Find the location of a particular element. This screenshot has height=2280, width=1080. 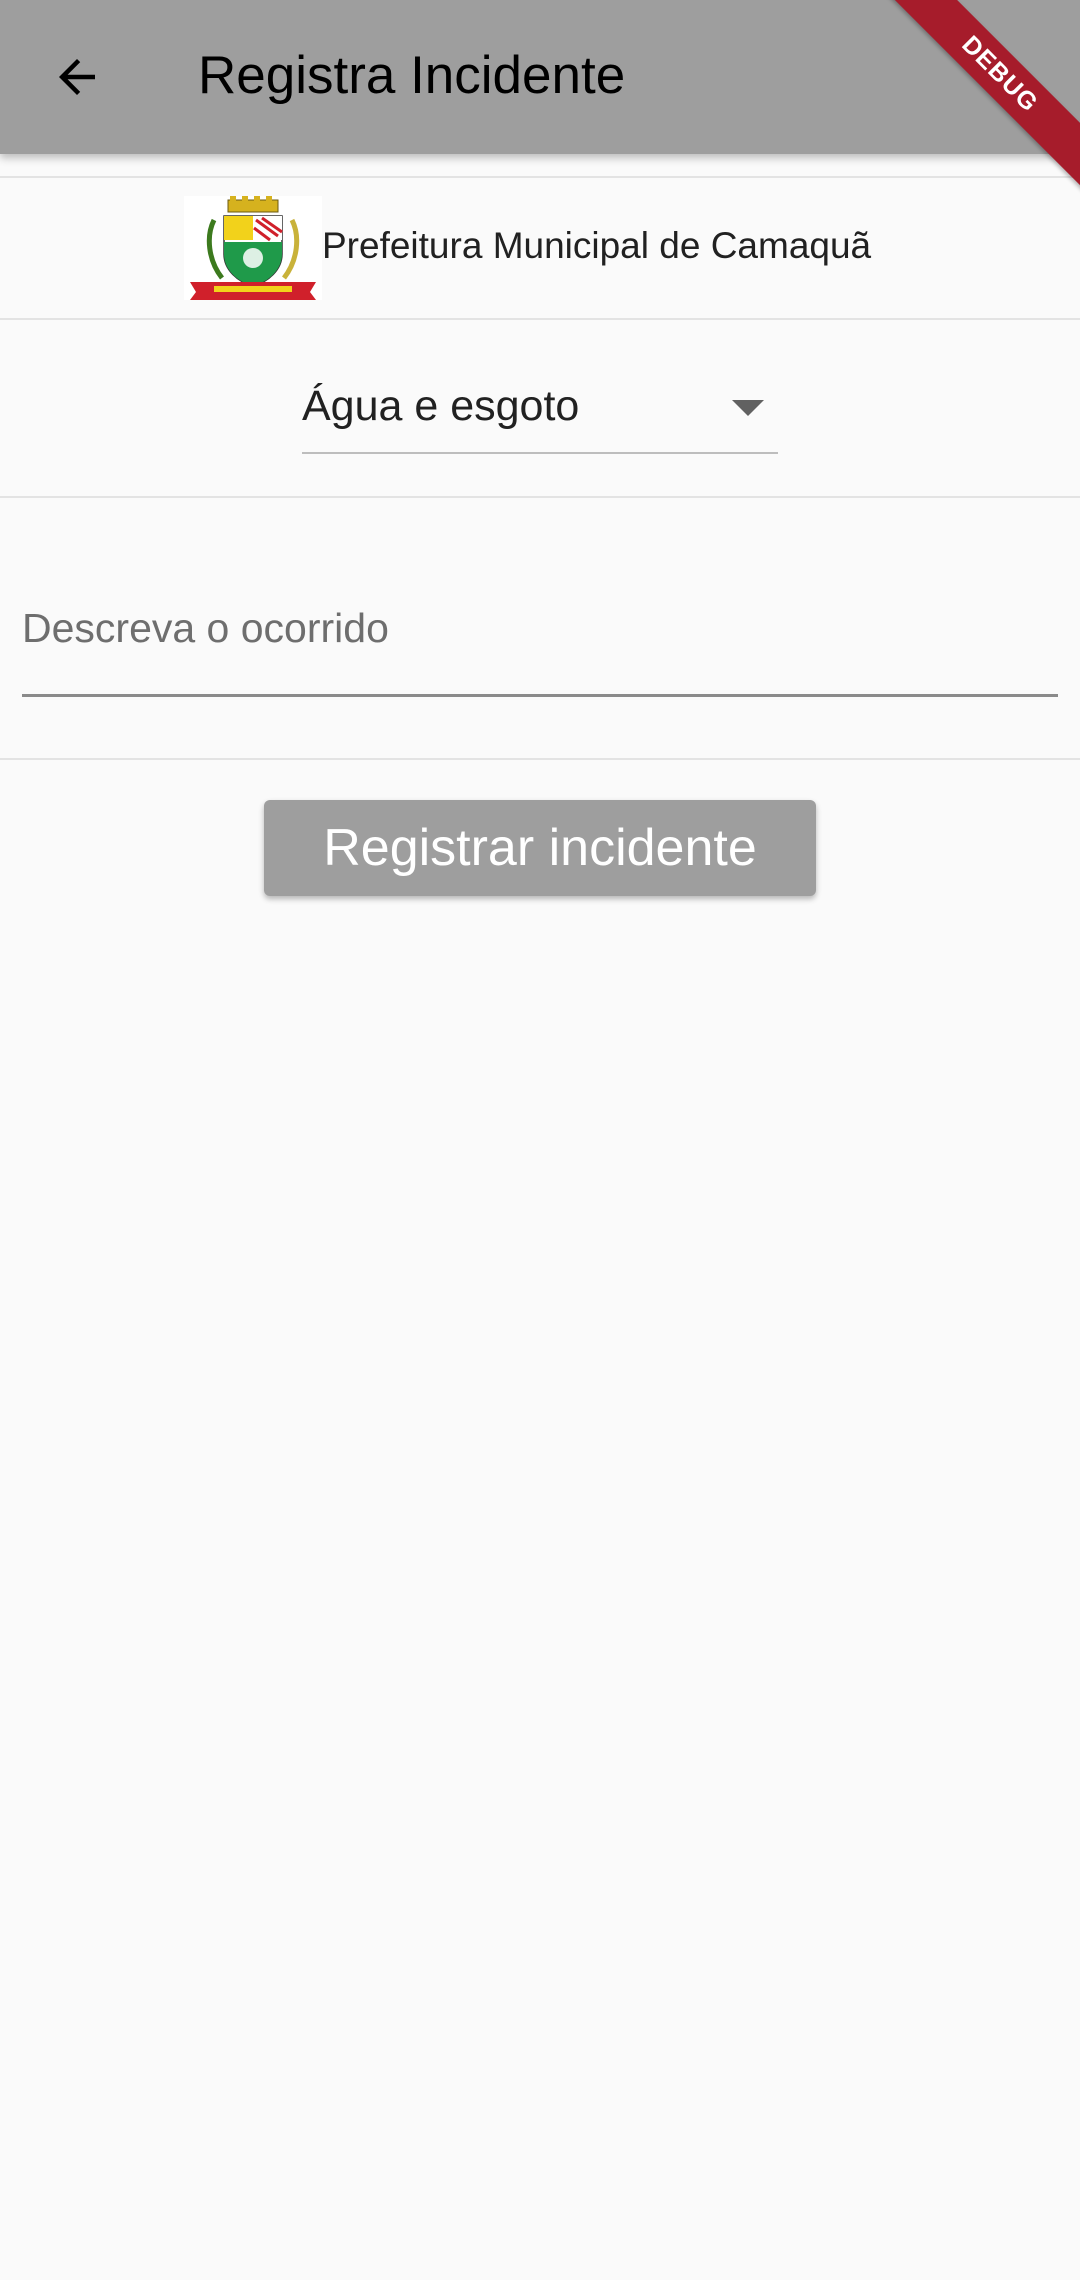

register-incident-button: Registrar incidente is located at coordinates (540, 848).